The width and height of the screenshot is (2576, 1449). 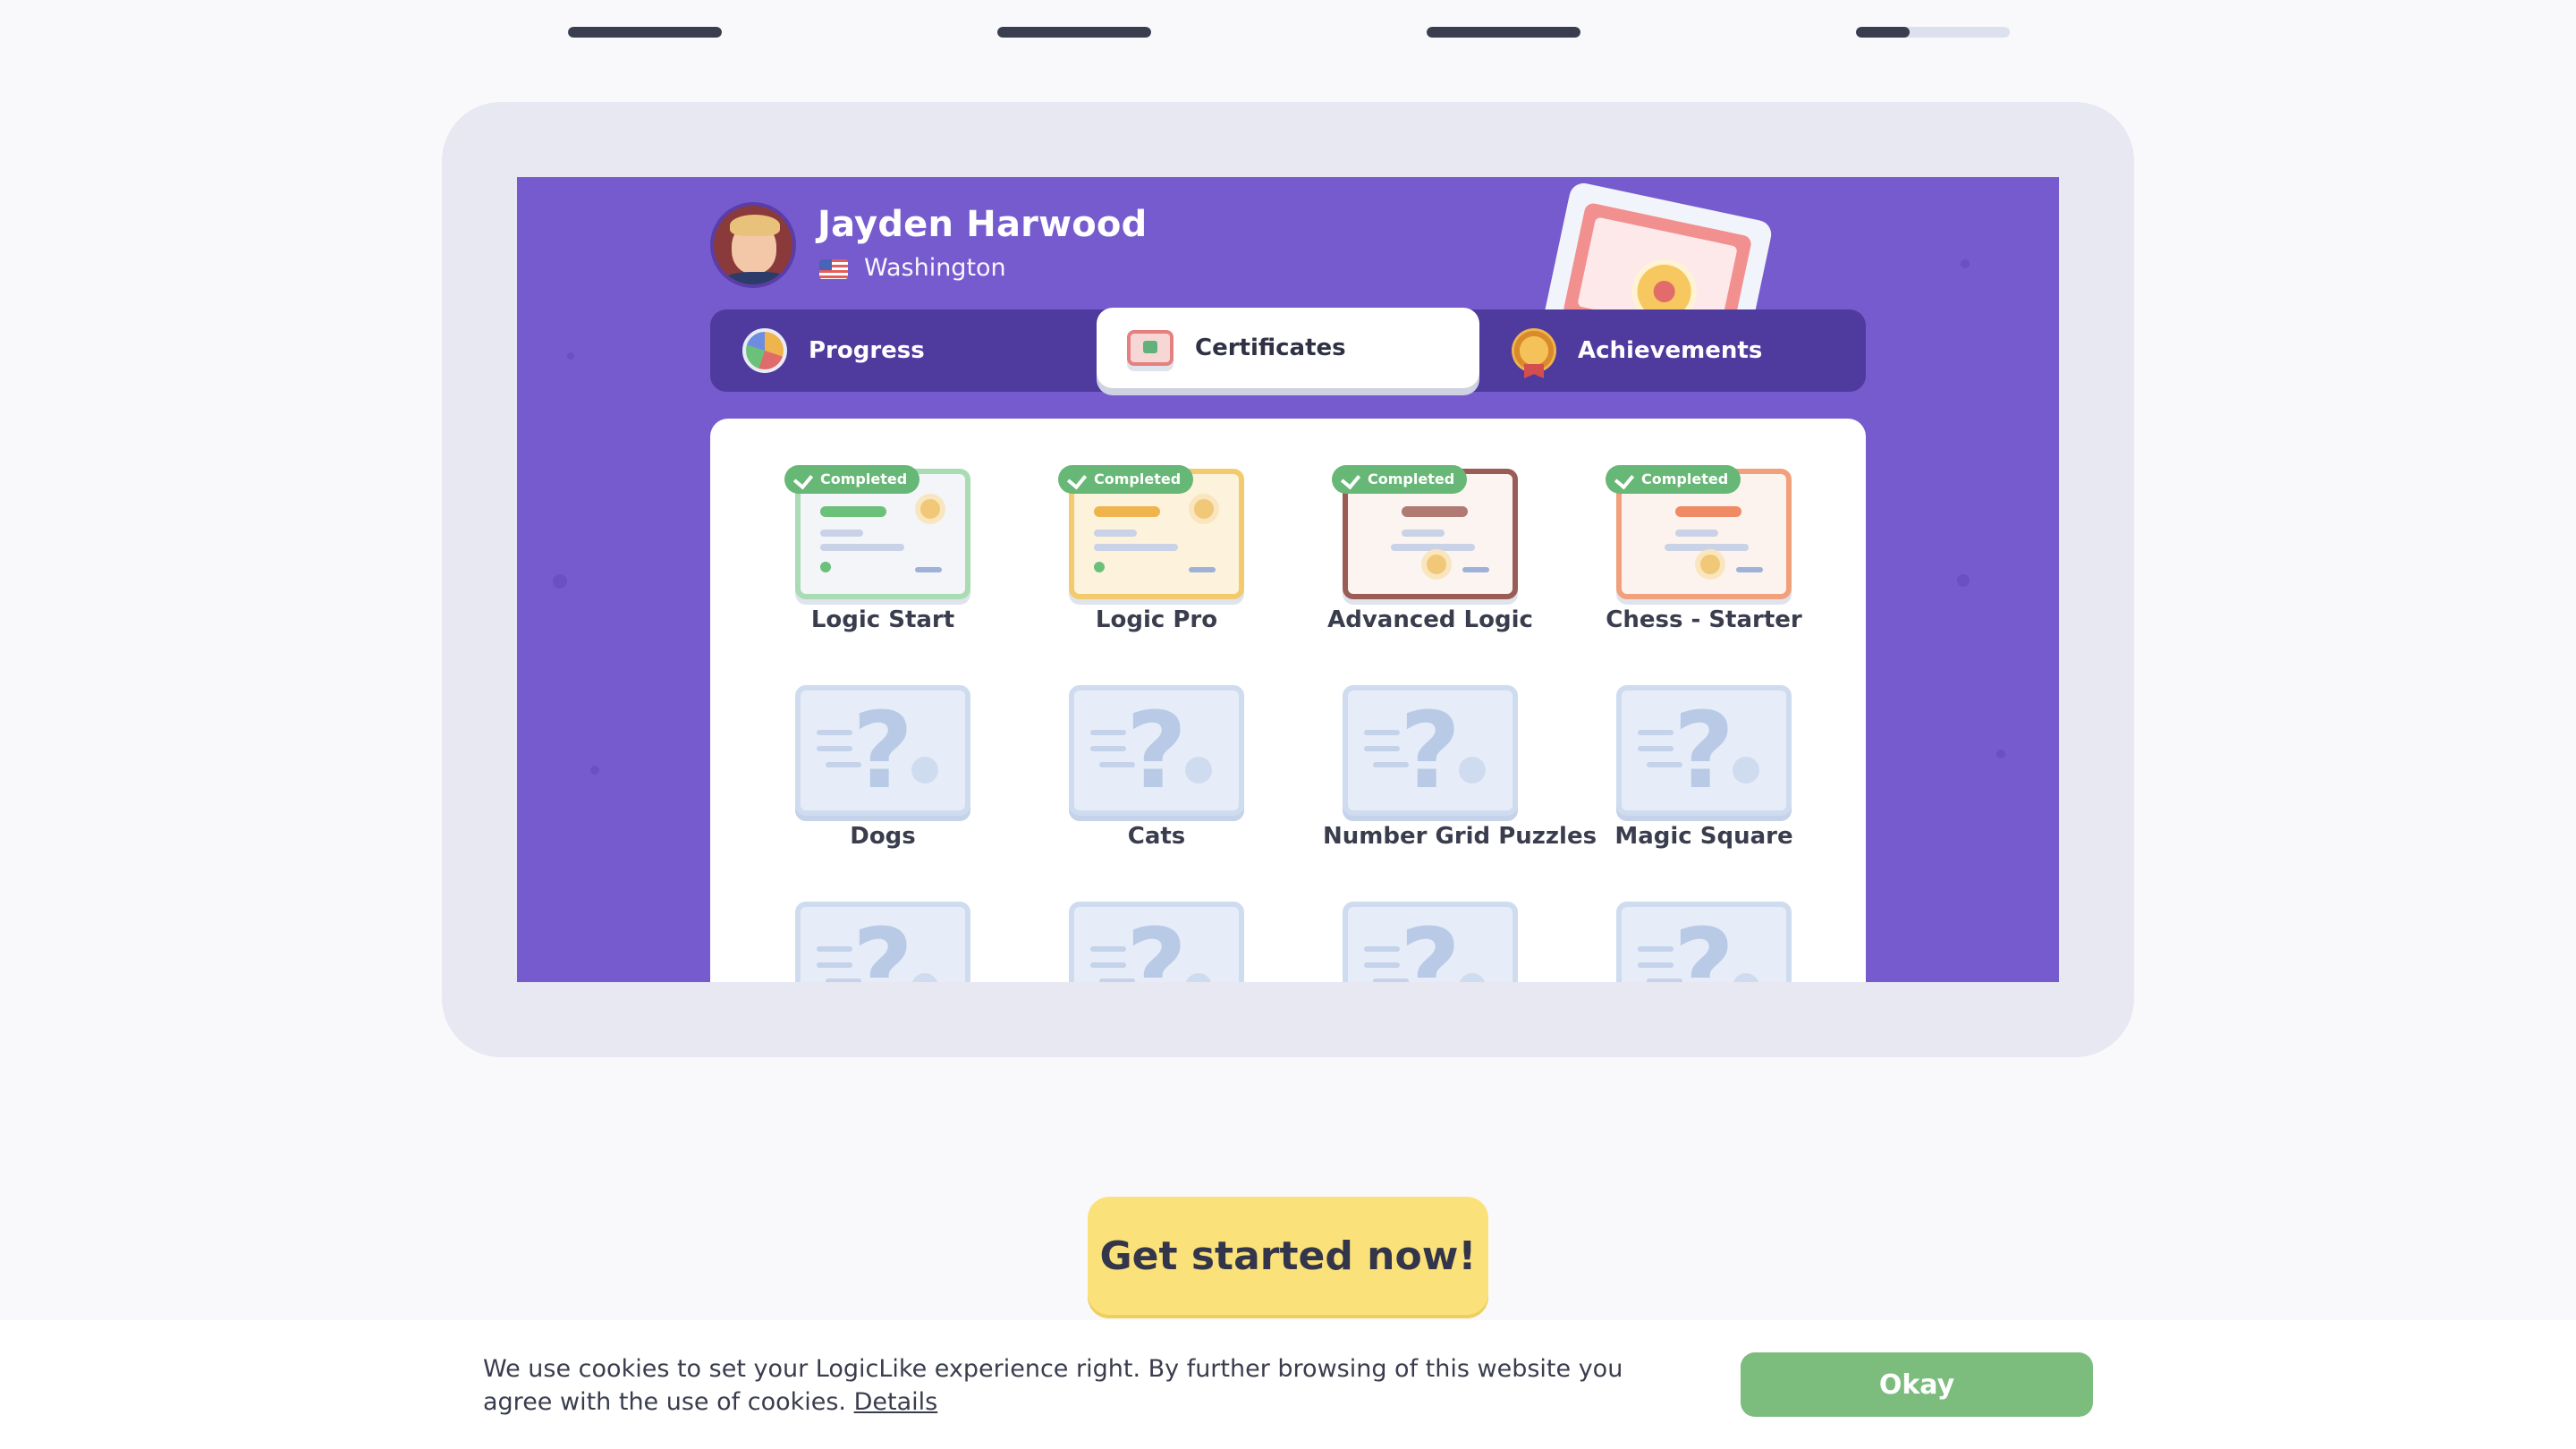 I want to click on certificate-item-cats: ? Cats, so click(x=1156, y=767).